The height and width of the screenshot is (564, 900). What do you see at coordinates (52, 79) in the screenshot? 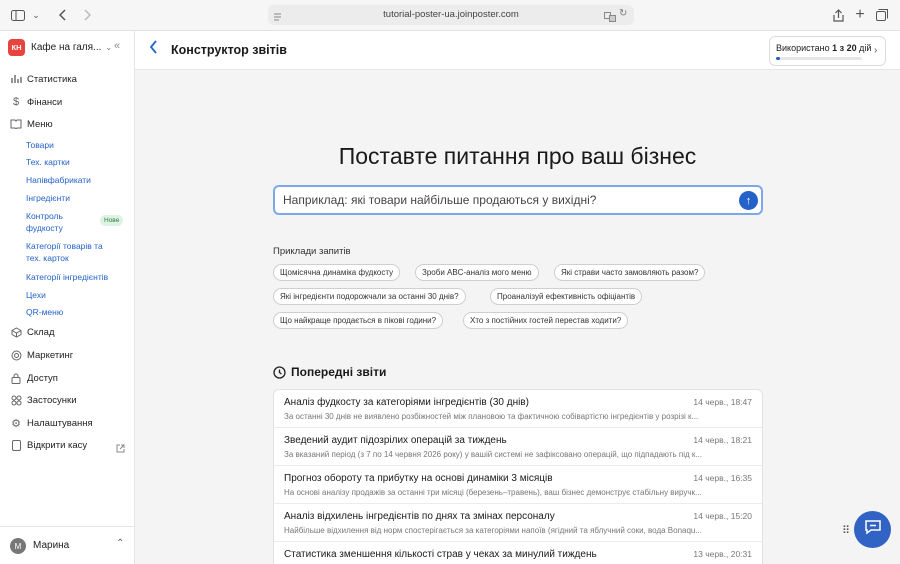
I see `sidebar-item-label: Статистика` at bounding box center [52, 79].